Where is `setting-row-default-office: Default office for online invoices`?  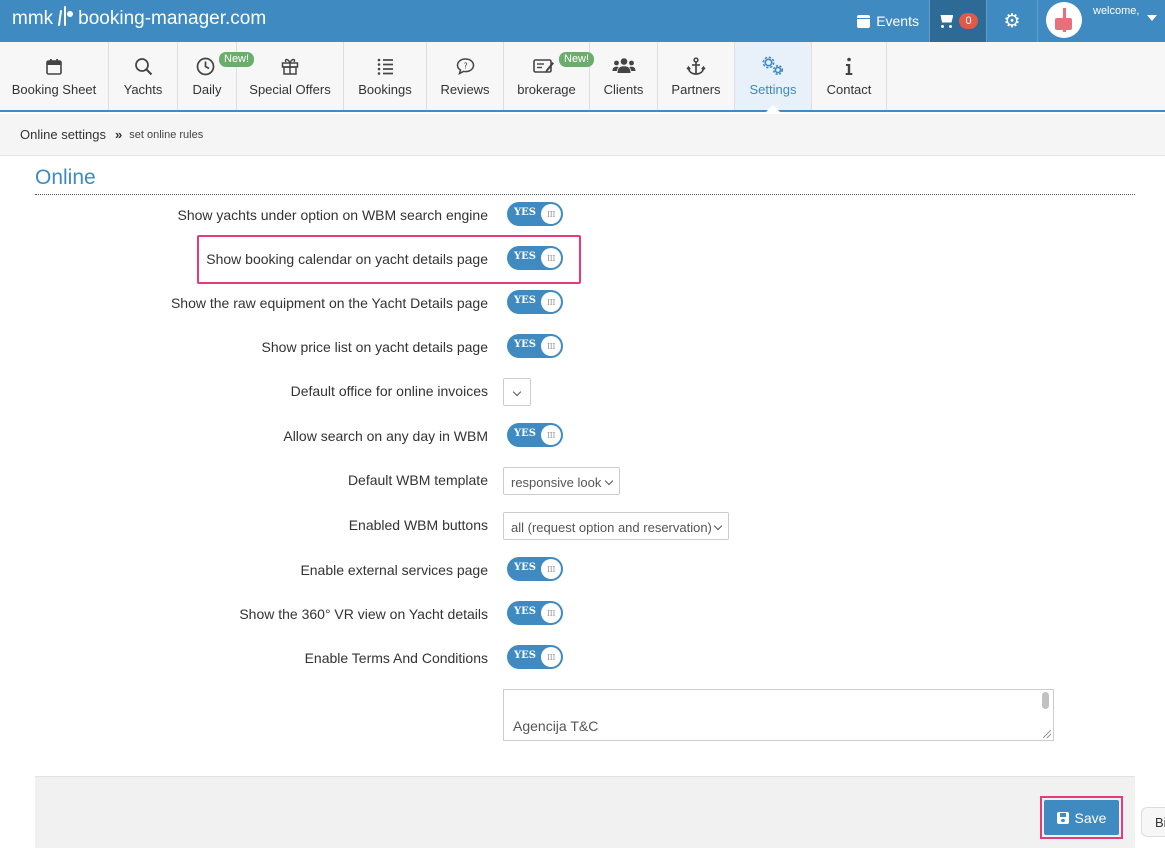 setting-row-default-office: Default office for online invoices is located at coordinates (582, 392).